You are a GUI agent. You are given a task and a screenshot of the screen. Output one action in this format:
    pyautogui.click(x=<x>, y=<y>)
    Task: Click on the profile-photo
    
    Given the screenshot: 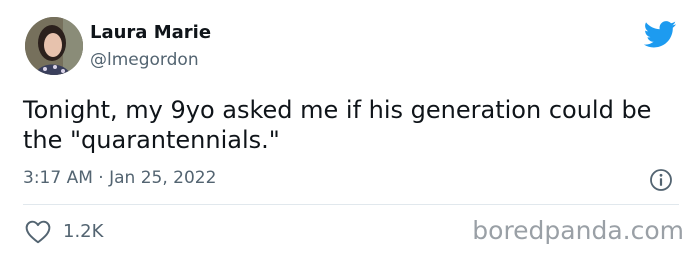 What is the action you would take?
    pyautogui.click(x=54, y=46)
    